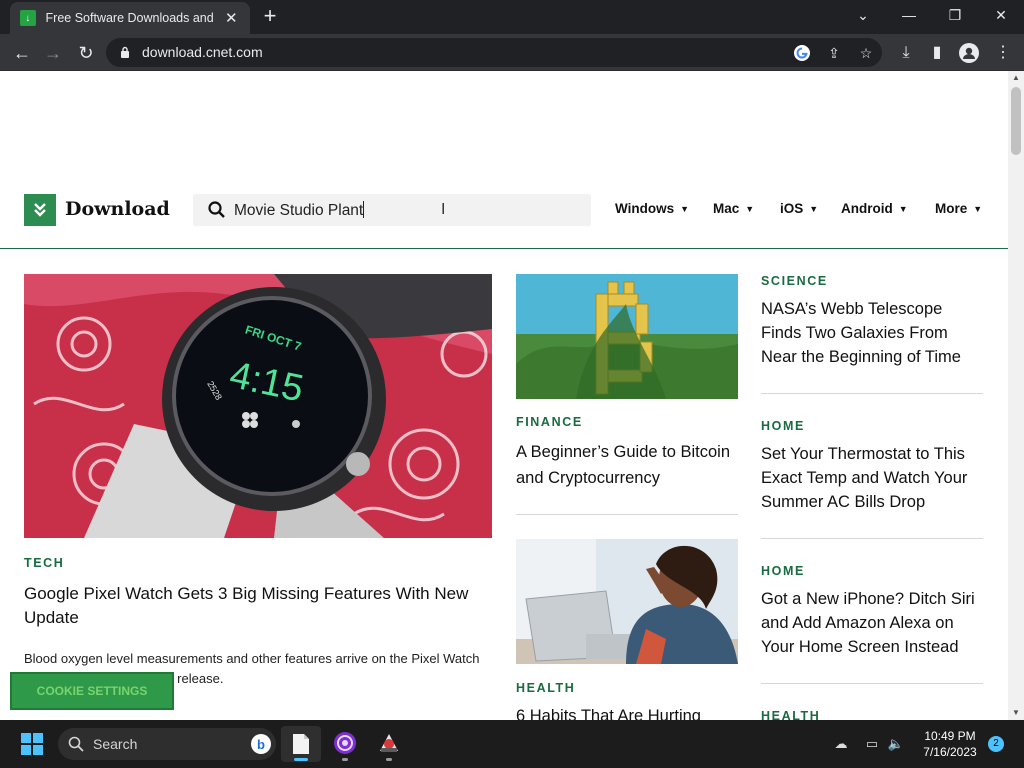 The image size is (1024, 768). Describe the element at coordinates (549, 422) in the screenshot. I see `middle-kicker-1: FINANCE` at that location.